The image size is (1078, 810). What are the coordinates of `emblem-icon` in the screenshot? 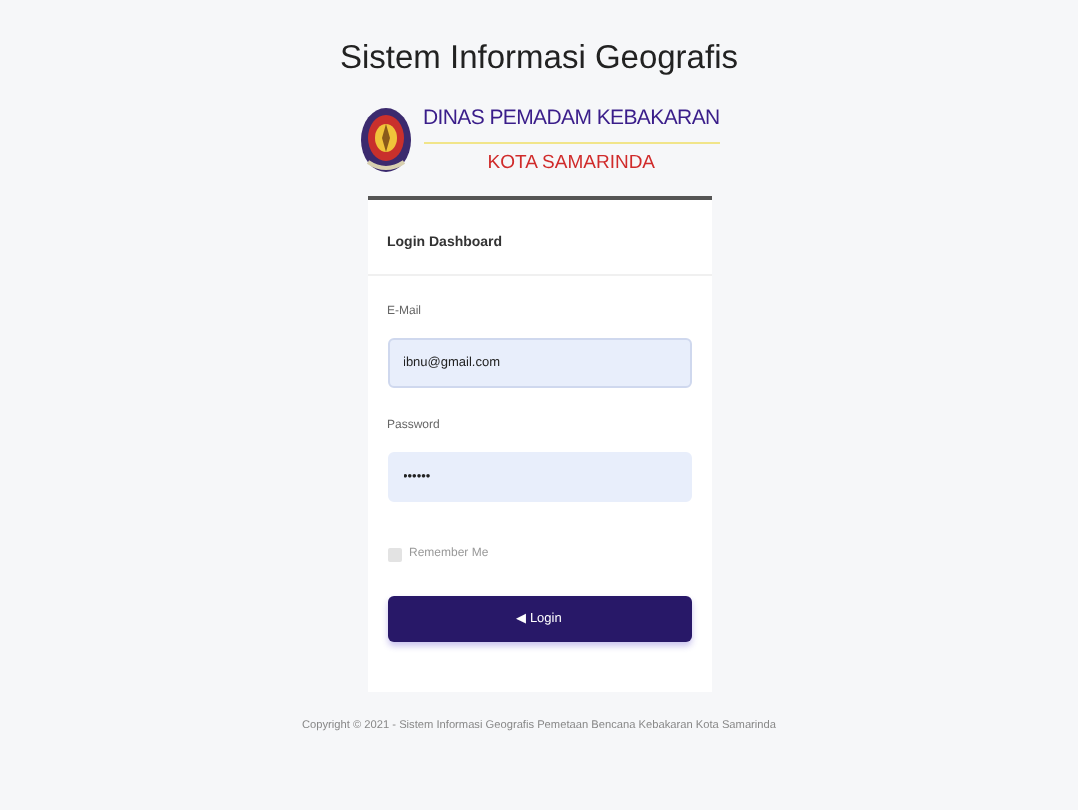 It's located at (385, 140).